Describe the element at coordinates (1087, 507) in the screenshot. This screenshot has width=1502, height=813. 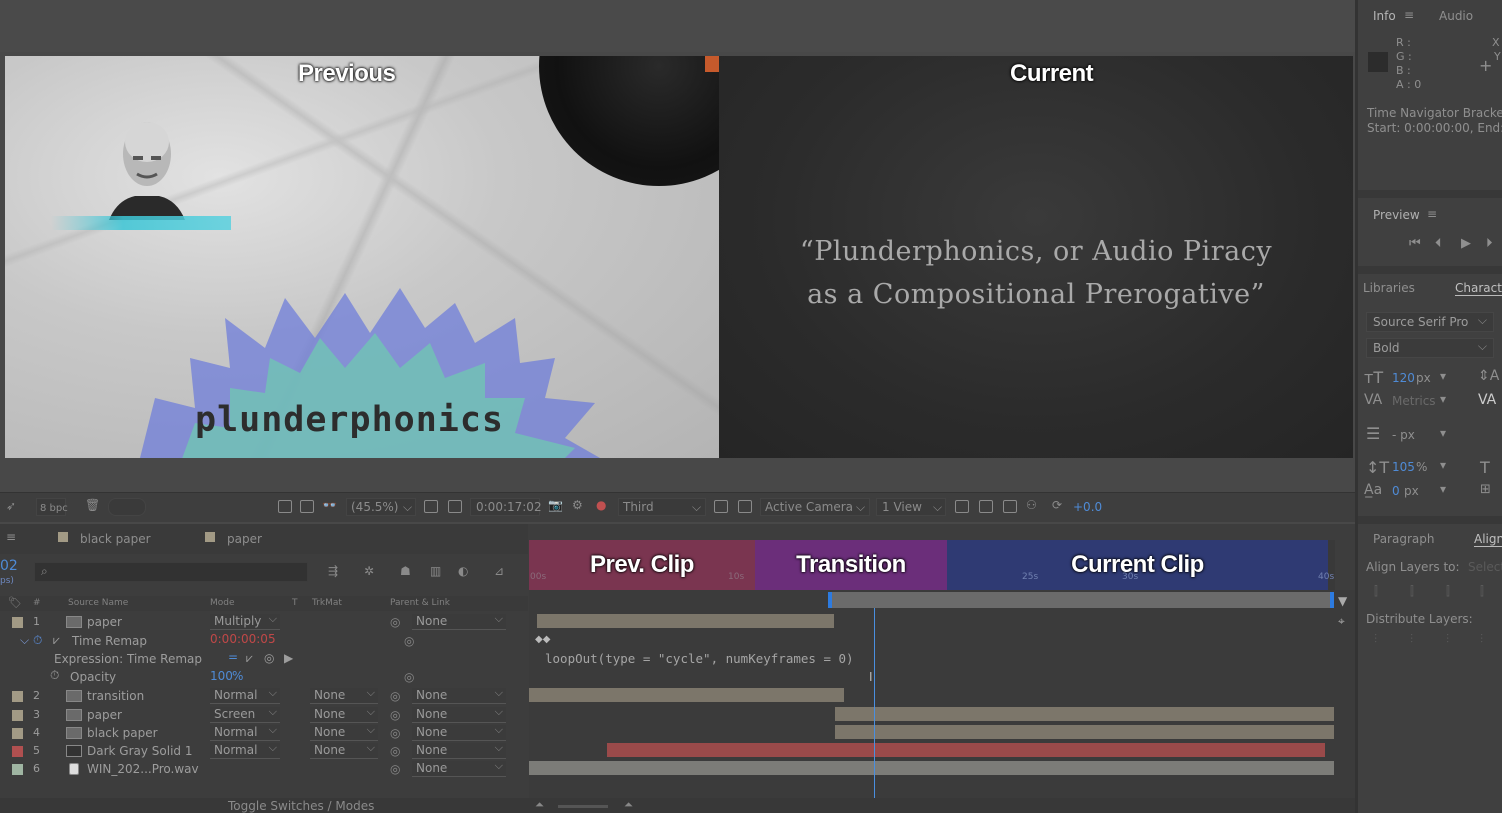
I see `exposure-value: +0.0` at that location.